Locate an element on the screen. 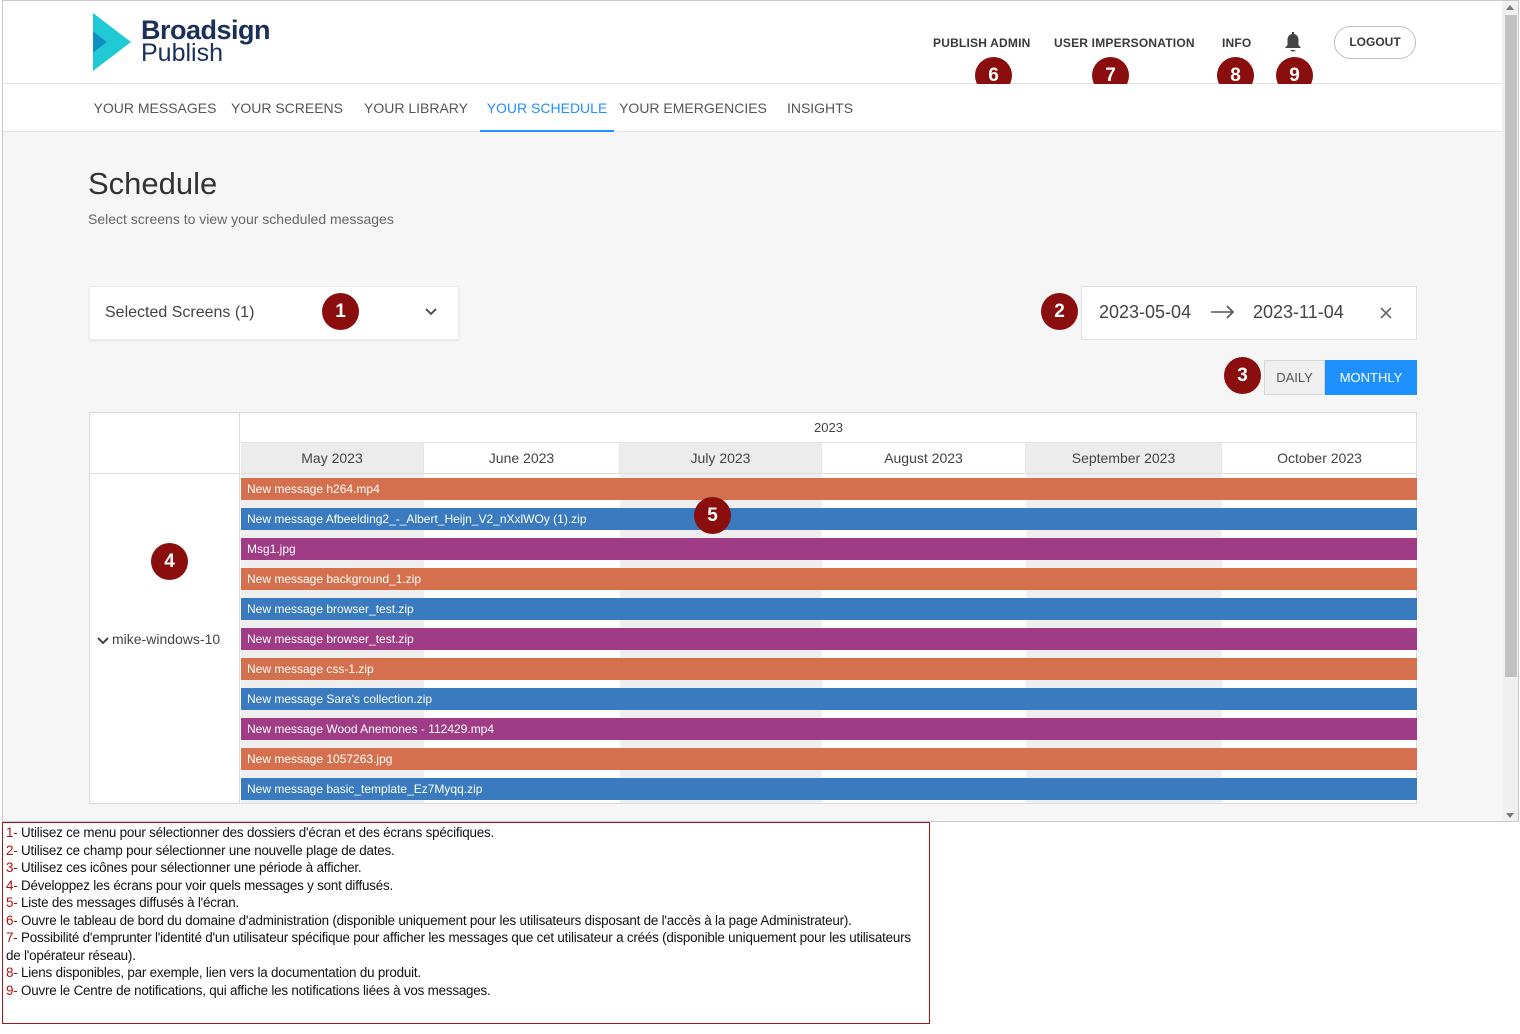 This screenshot has width=1520, height=1034. end-date-input: 2023-11-04 is located at coordinates (1298, 312).